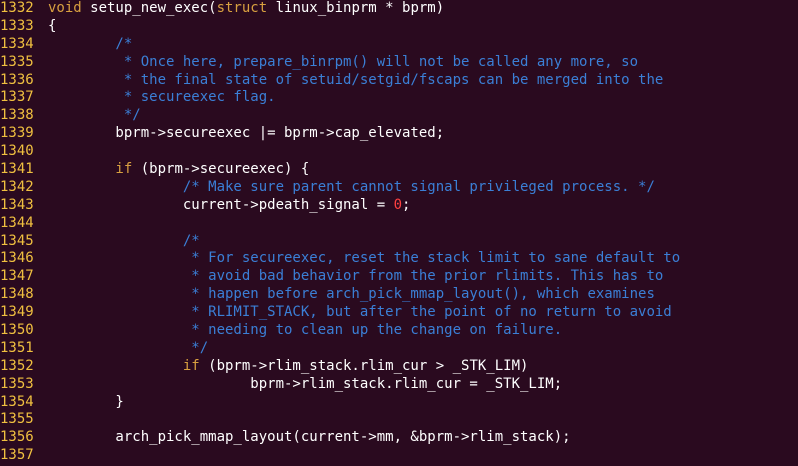 The image size is (798, 466). Describe the element at coordinates (17, 365) in the screenshot. I see `line-number: 1352` at that location.